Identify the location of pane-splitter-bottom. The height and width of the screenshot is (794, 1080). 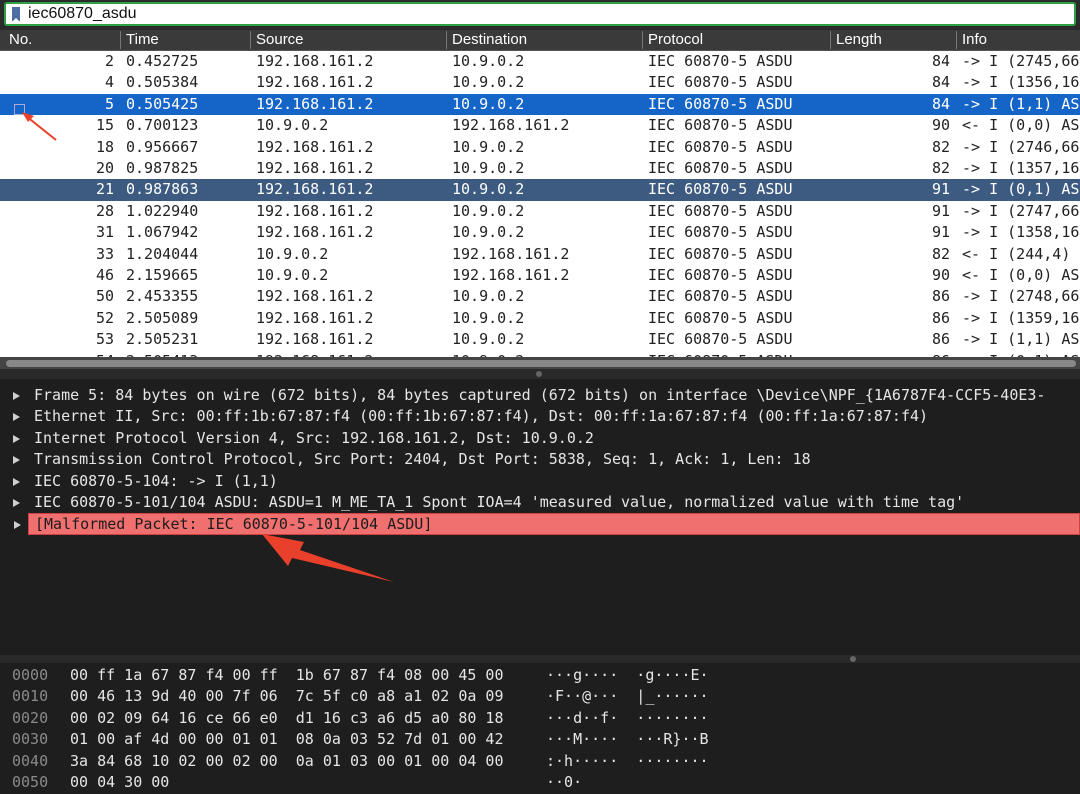
(540, 659).